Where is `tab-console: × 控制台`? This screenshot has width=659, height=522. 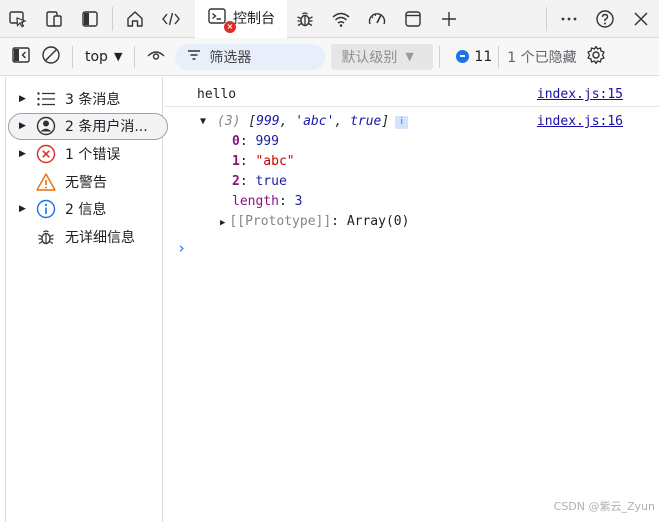 tab-console: × 控制台 is located at coordinates (241, 19).